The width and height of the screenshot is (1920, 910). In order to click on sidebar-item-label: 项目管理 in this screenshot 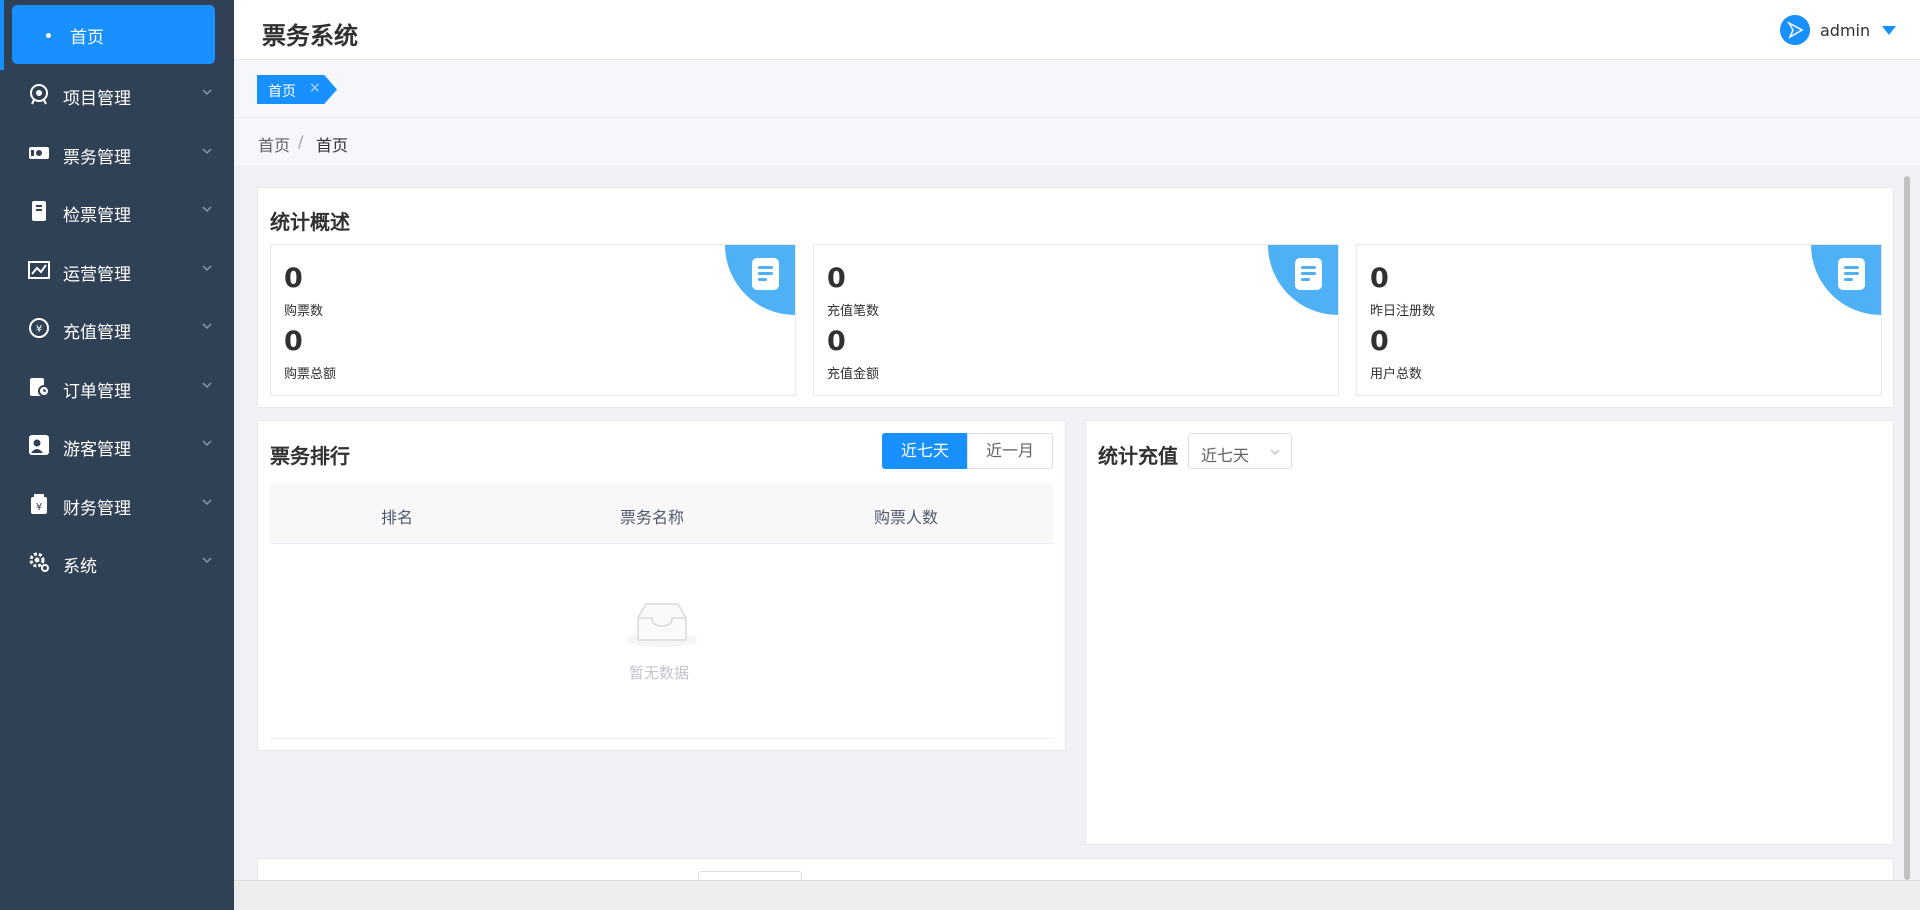, I will do `click(97, 99)`.